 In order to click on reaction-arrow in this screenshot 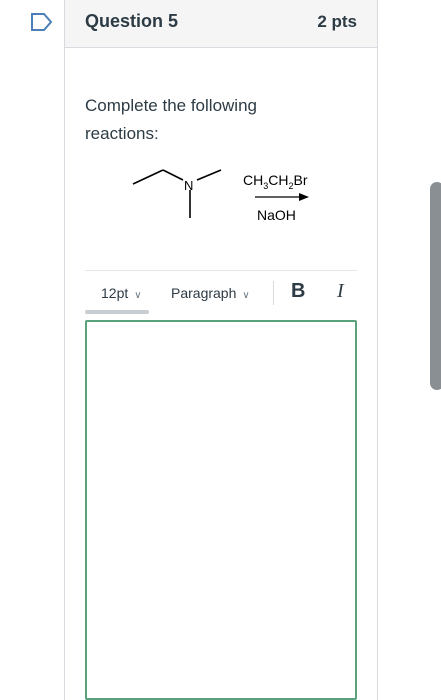, I will do `click(282, 197)`.